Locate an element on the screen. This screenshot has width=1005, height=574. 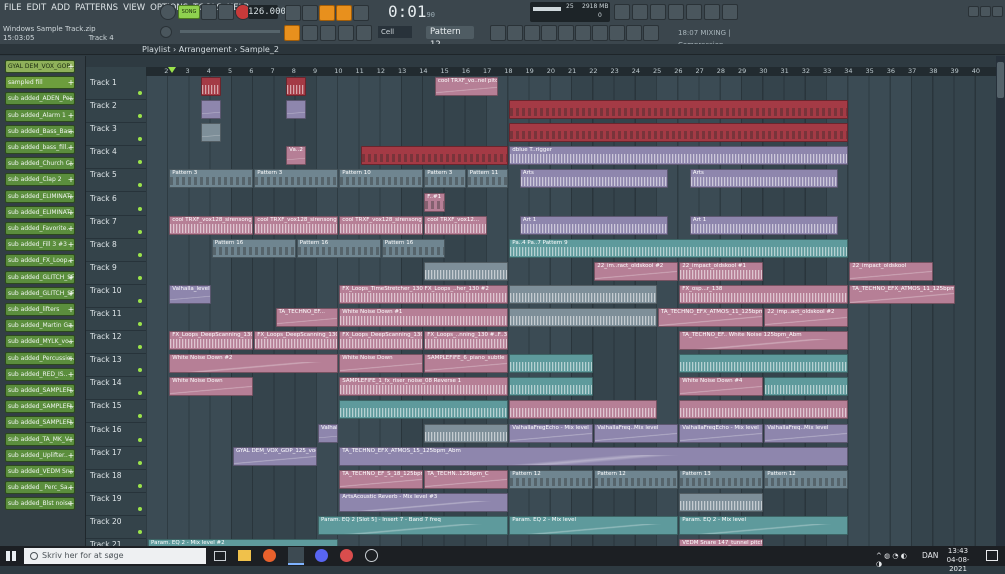
piano-roll-icon is located at coordinates (515, 33).